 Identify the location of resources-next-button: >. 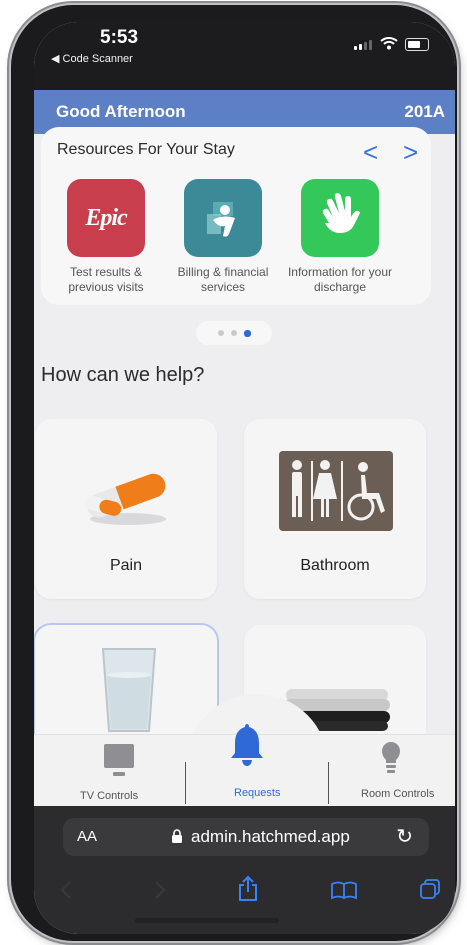
(410, 152).